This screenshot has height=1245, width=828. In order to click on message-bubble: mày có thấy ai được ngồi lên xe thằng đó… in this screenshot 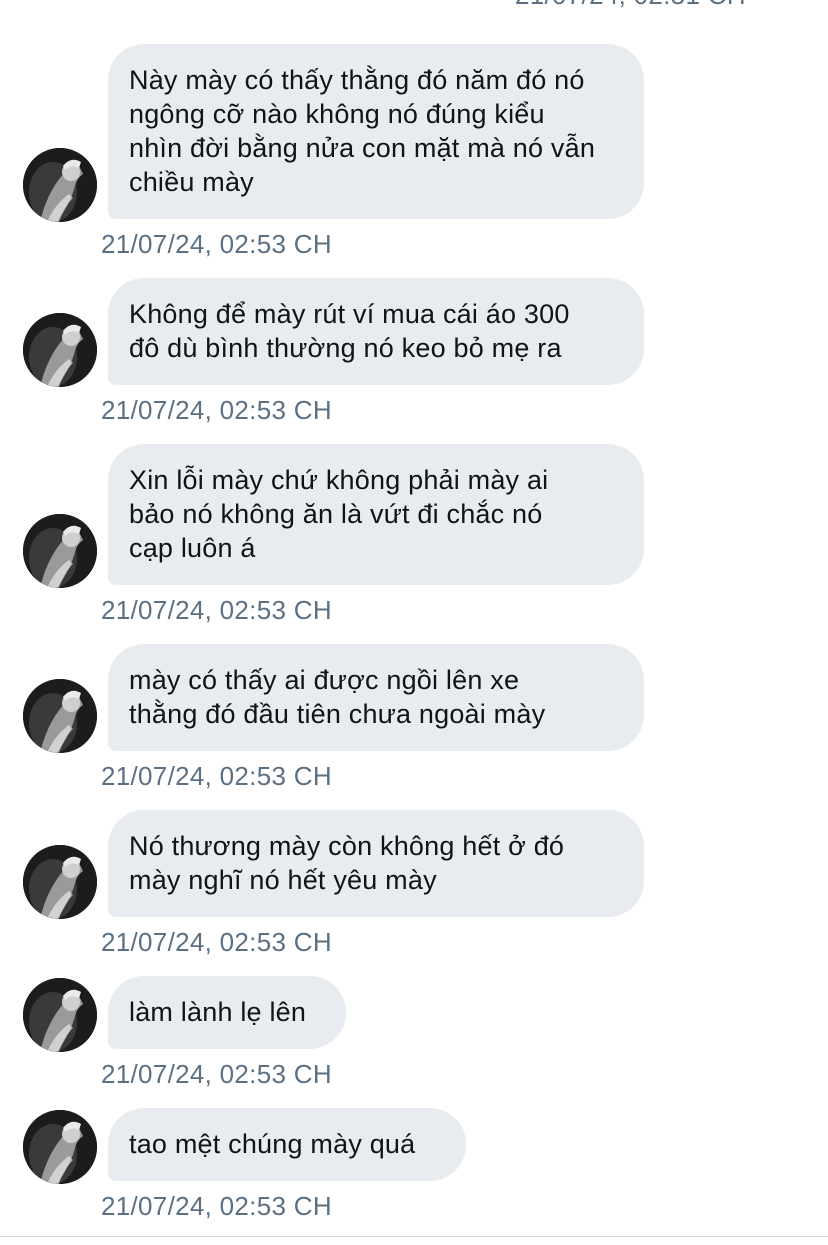, I will do `click(376, 697)`.